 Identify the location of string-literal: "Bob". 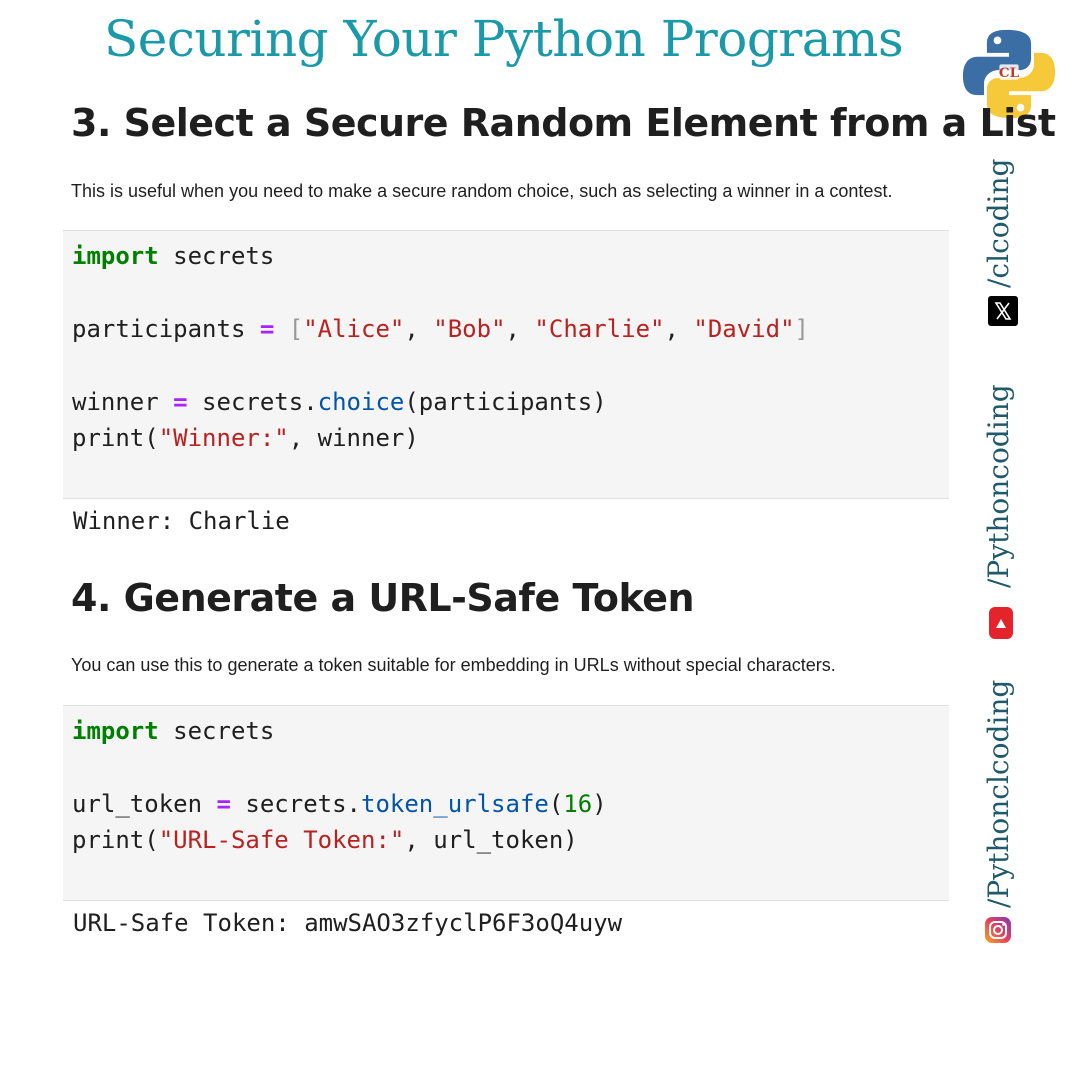
(469, 328).